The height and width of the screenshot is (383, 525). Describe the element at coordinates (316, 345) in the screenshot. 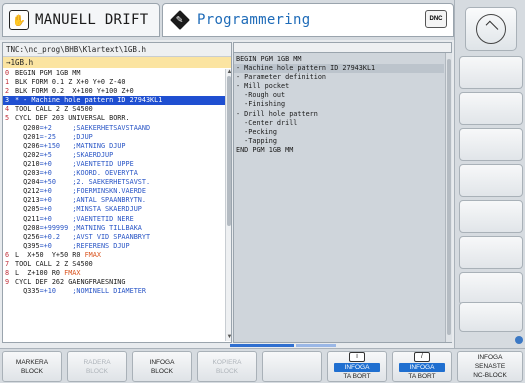

I see `softkey-page-indicator` at that location.